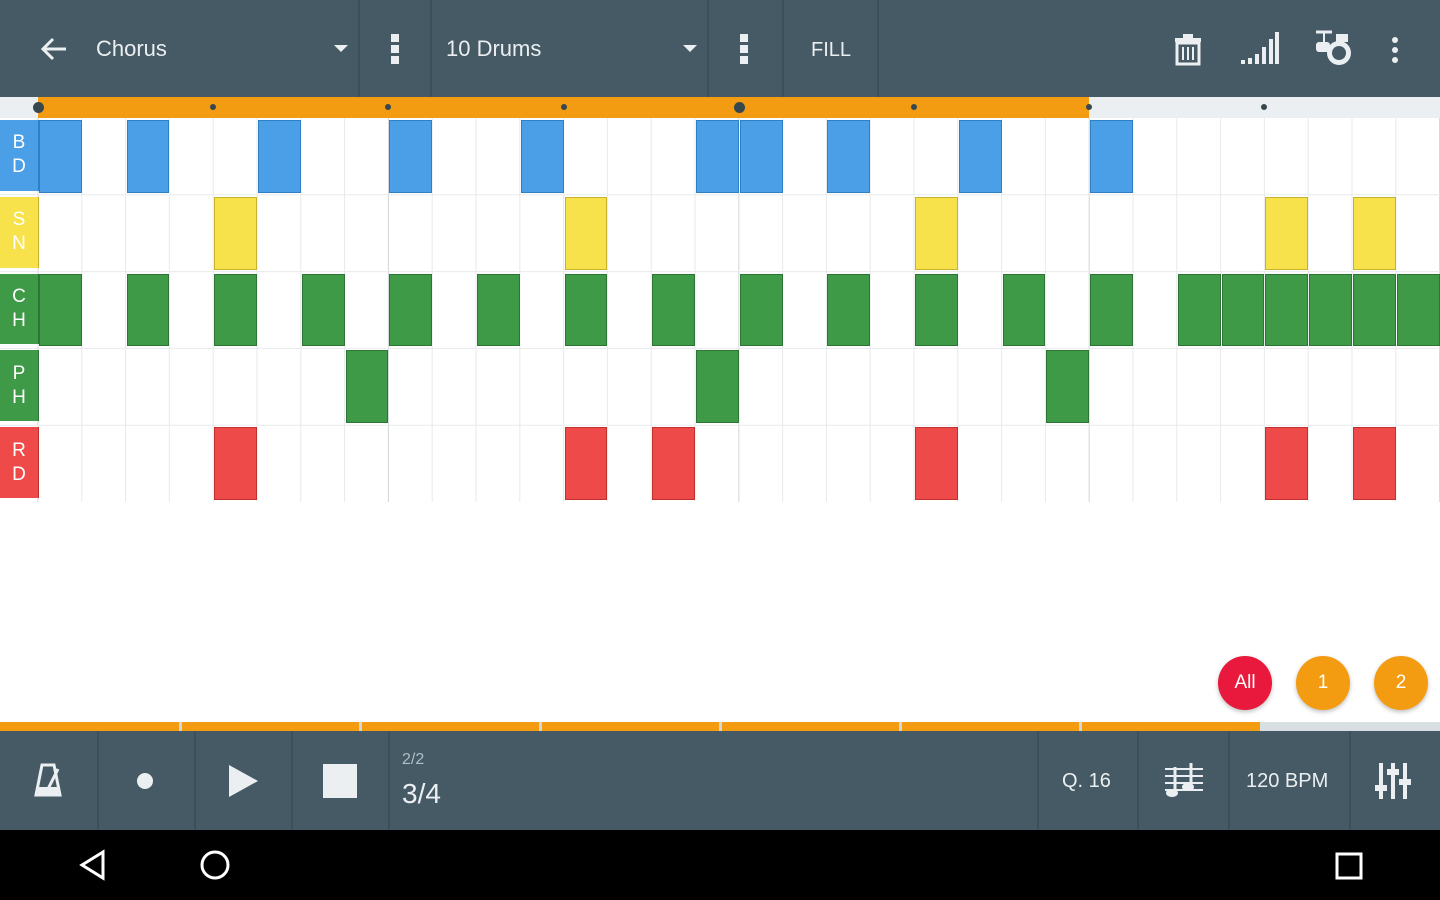 This screenshot has width=1440, height=900. What do you see at coordinates (243, 781) in the screenshot?
I see `play-icon` at bounding box center [243, 781].